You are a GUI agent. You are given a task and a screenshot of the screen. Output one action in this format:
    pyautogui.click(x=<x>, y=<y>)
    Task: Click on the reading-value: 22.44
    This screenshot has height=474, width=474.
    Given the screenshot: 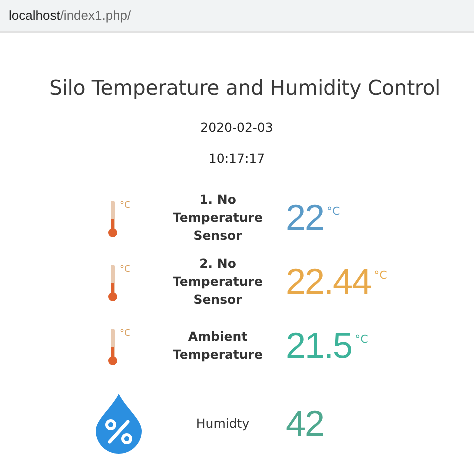 What is the action you would take?
    pyautogui.click(x=329, y=282)
    